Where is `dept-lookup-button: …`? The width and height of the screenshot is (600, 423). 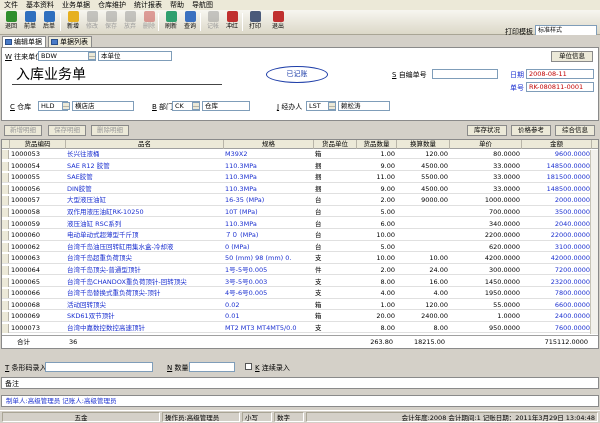
dept-lookup-button: … is located at coordinates (196, 106).